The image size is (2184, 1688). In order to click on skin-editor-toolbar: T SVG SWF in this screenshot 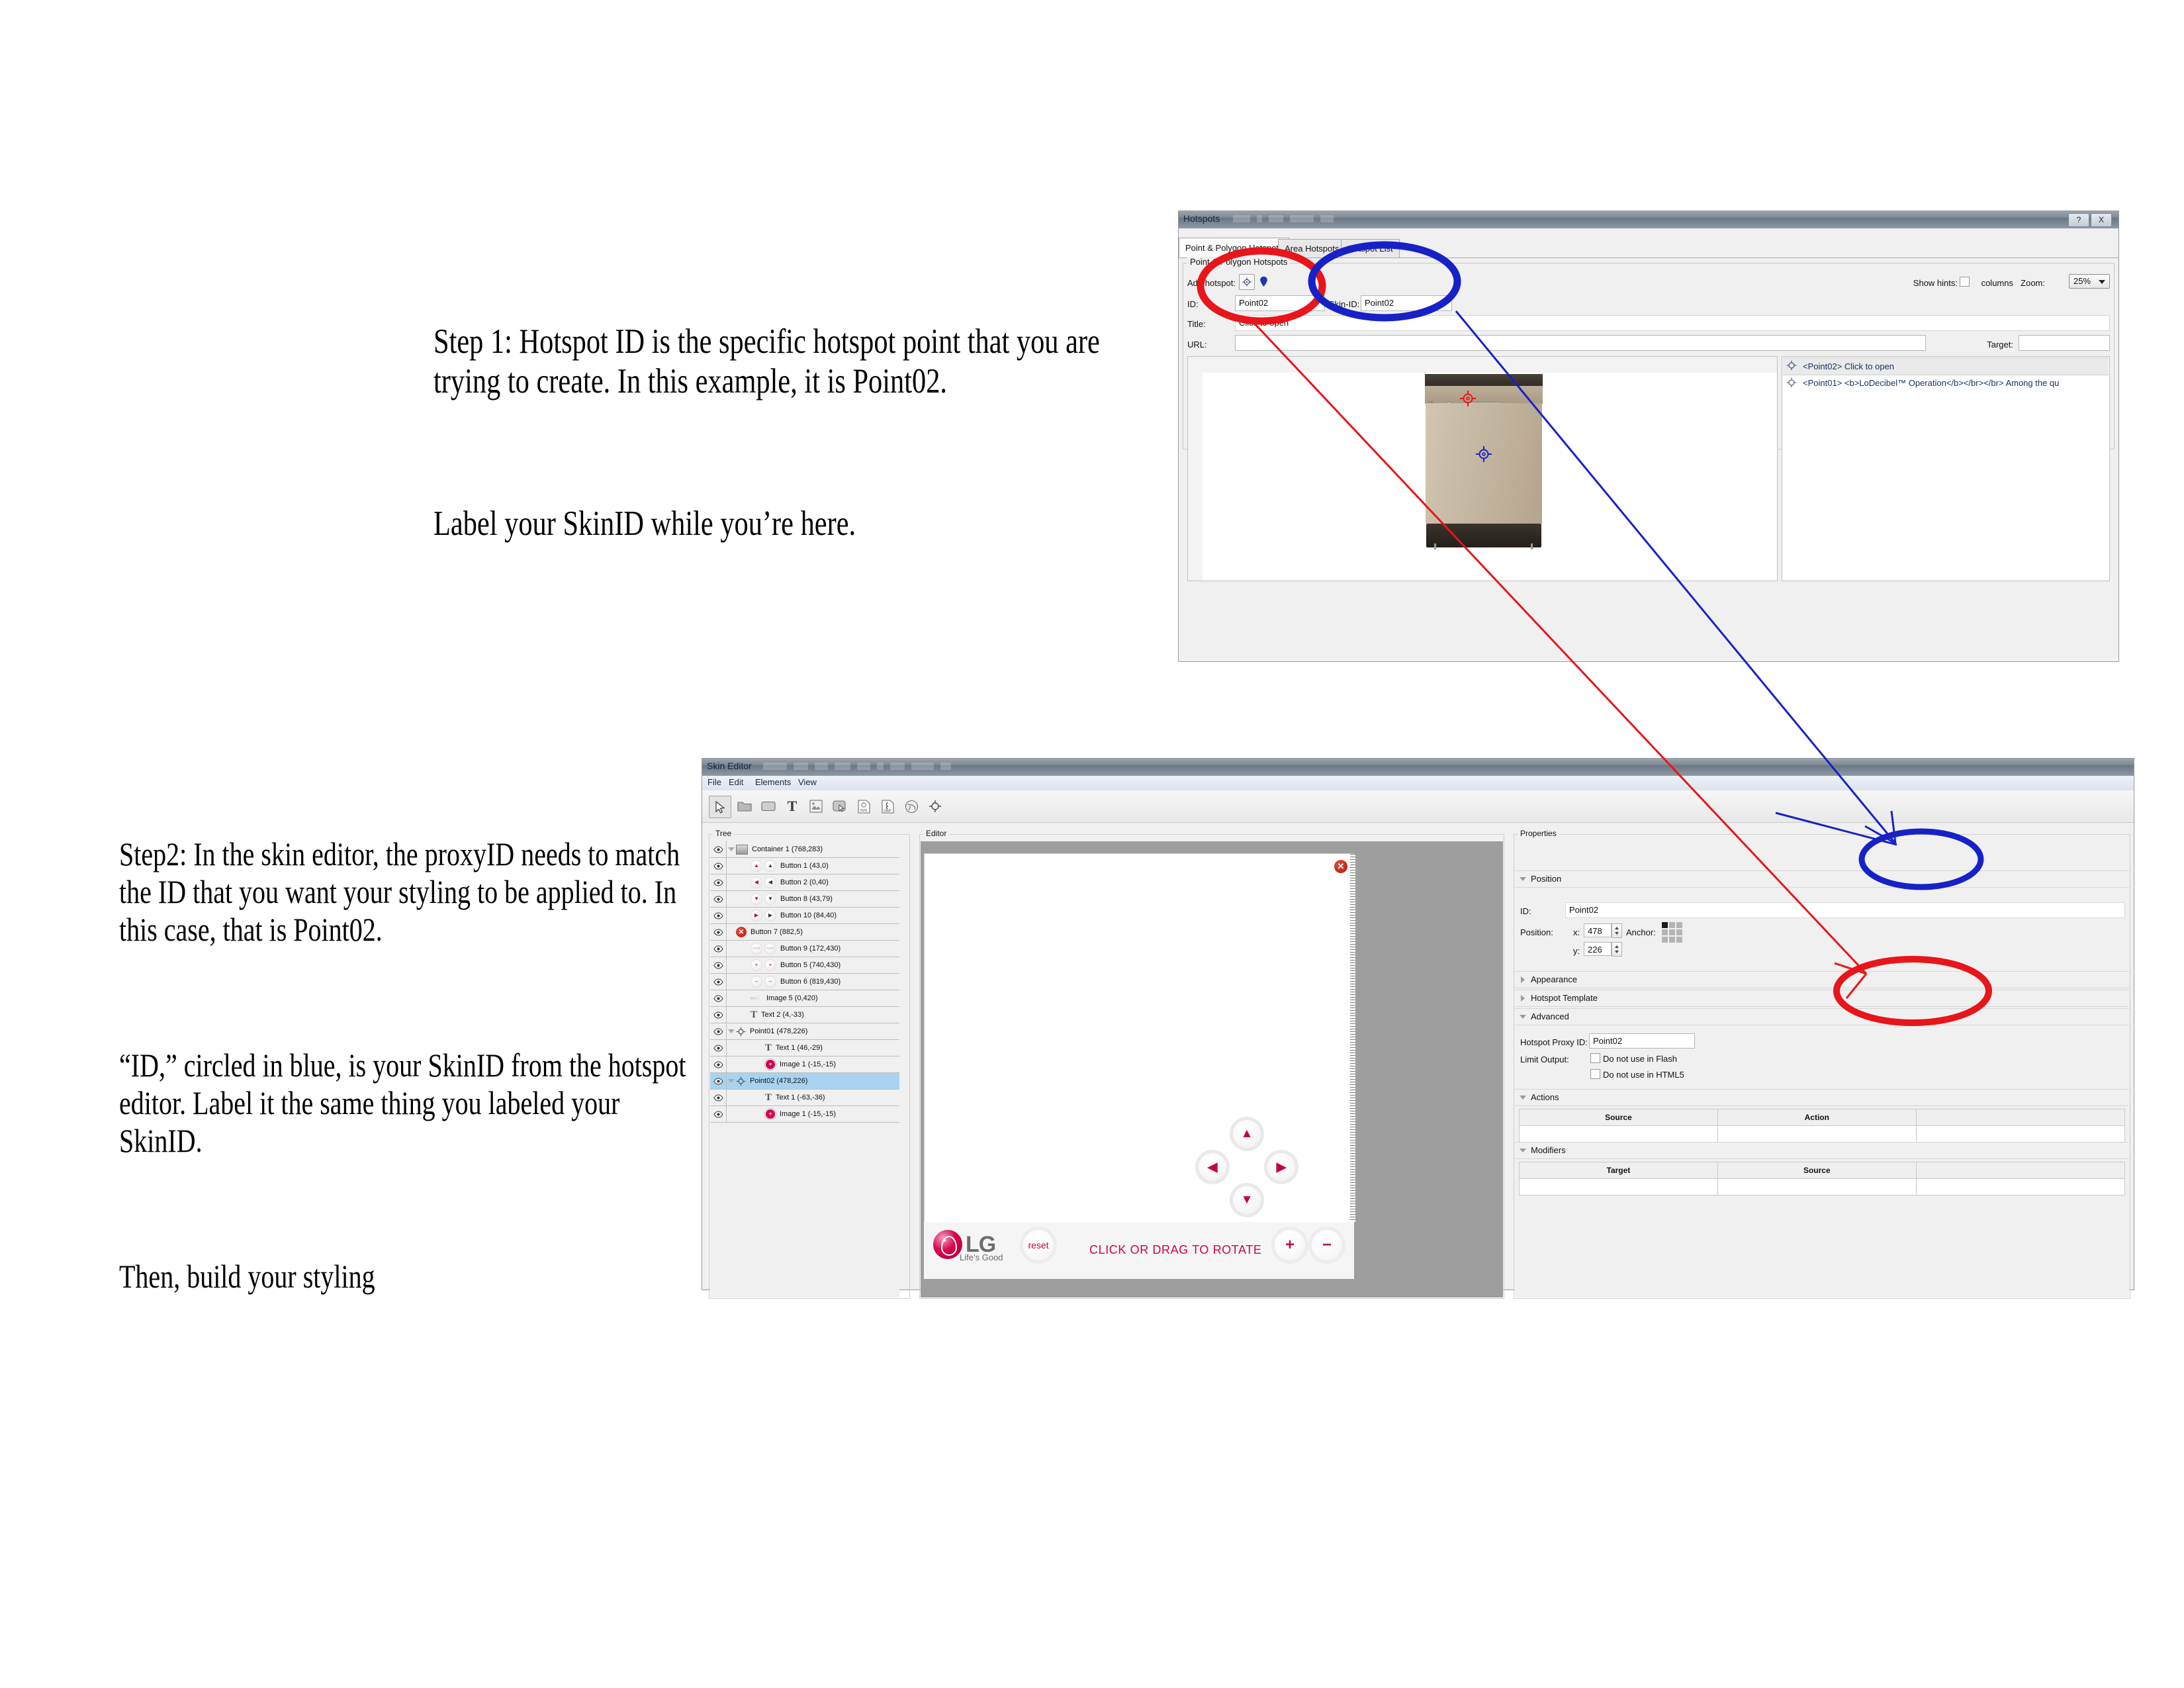, I will do `click(1418, 806)`.